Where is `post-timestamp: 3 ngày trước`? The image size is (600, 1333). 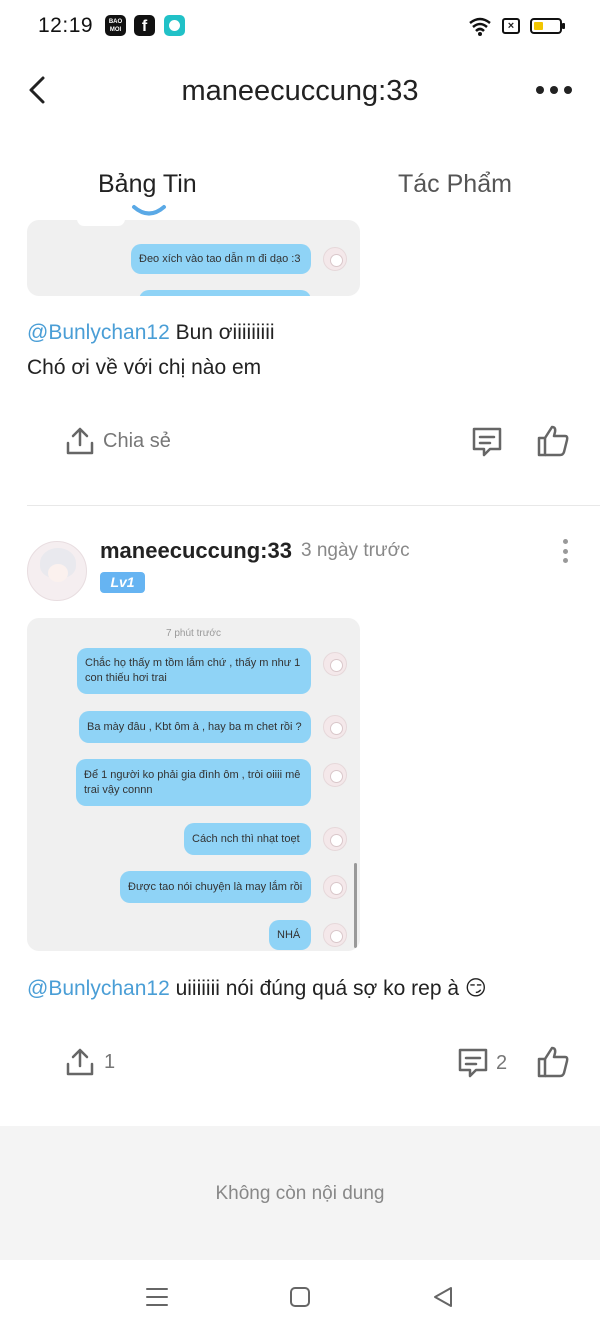
post-timestamp: 3 ngày trước is located at coordinates (355, 550).